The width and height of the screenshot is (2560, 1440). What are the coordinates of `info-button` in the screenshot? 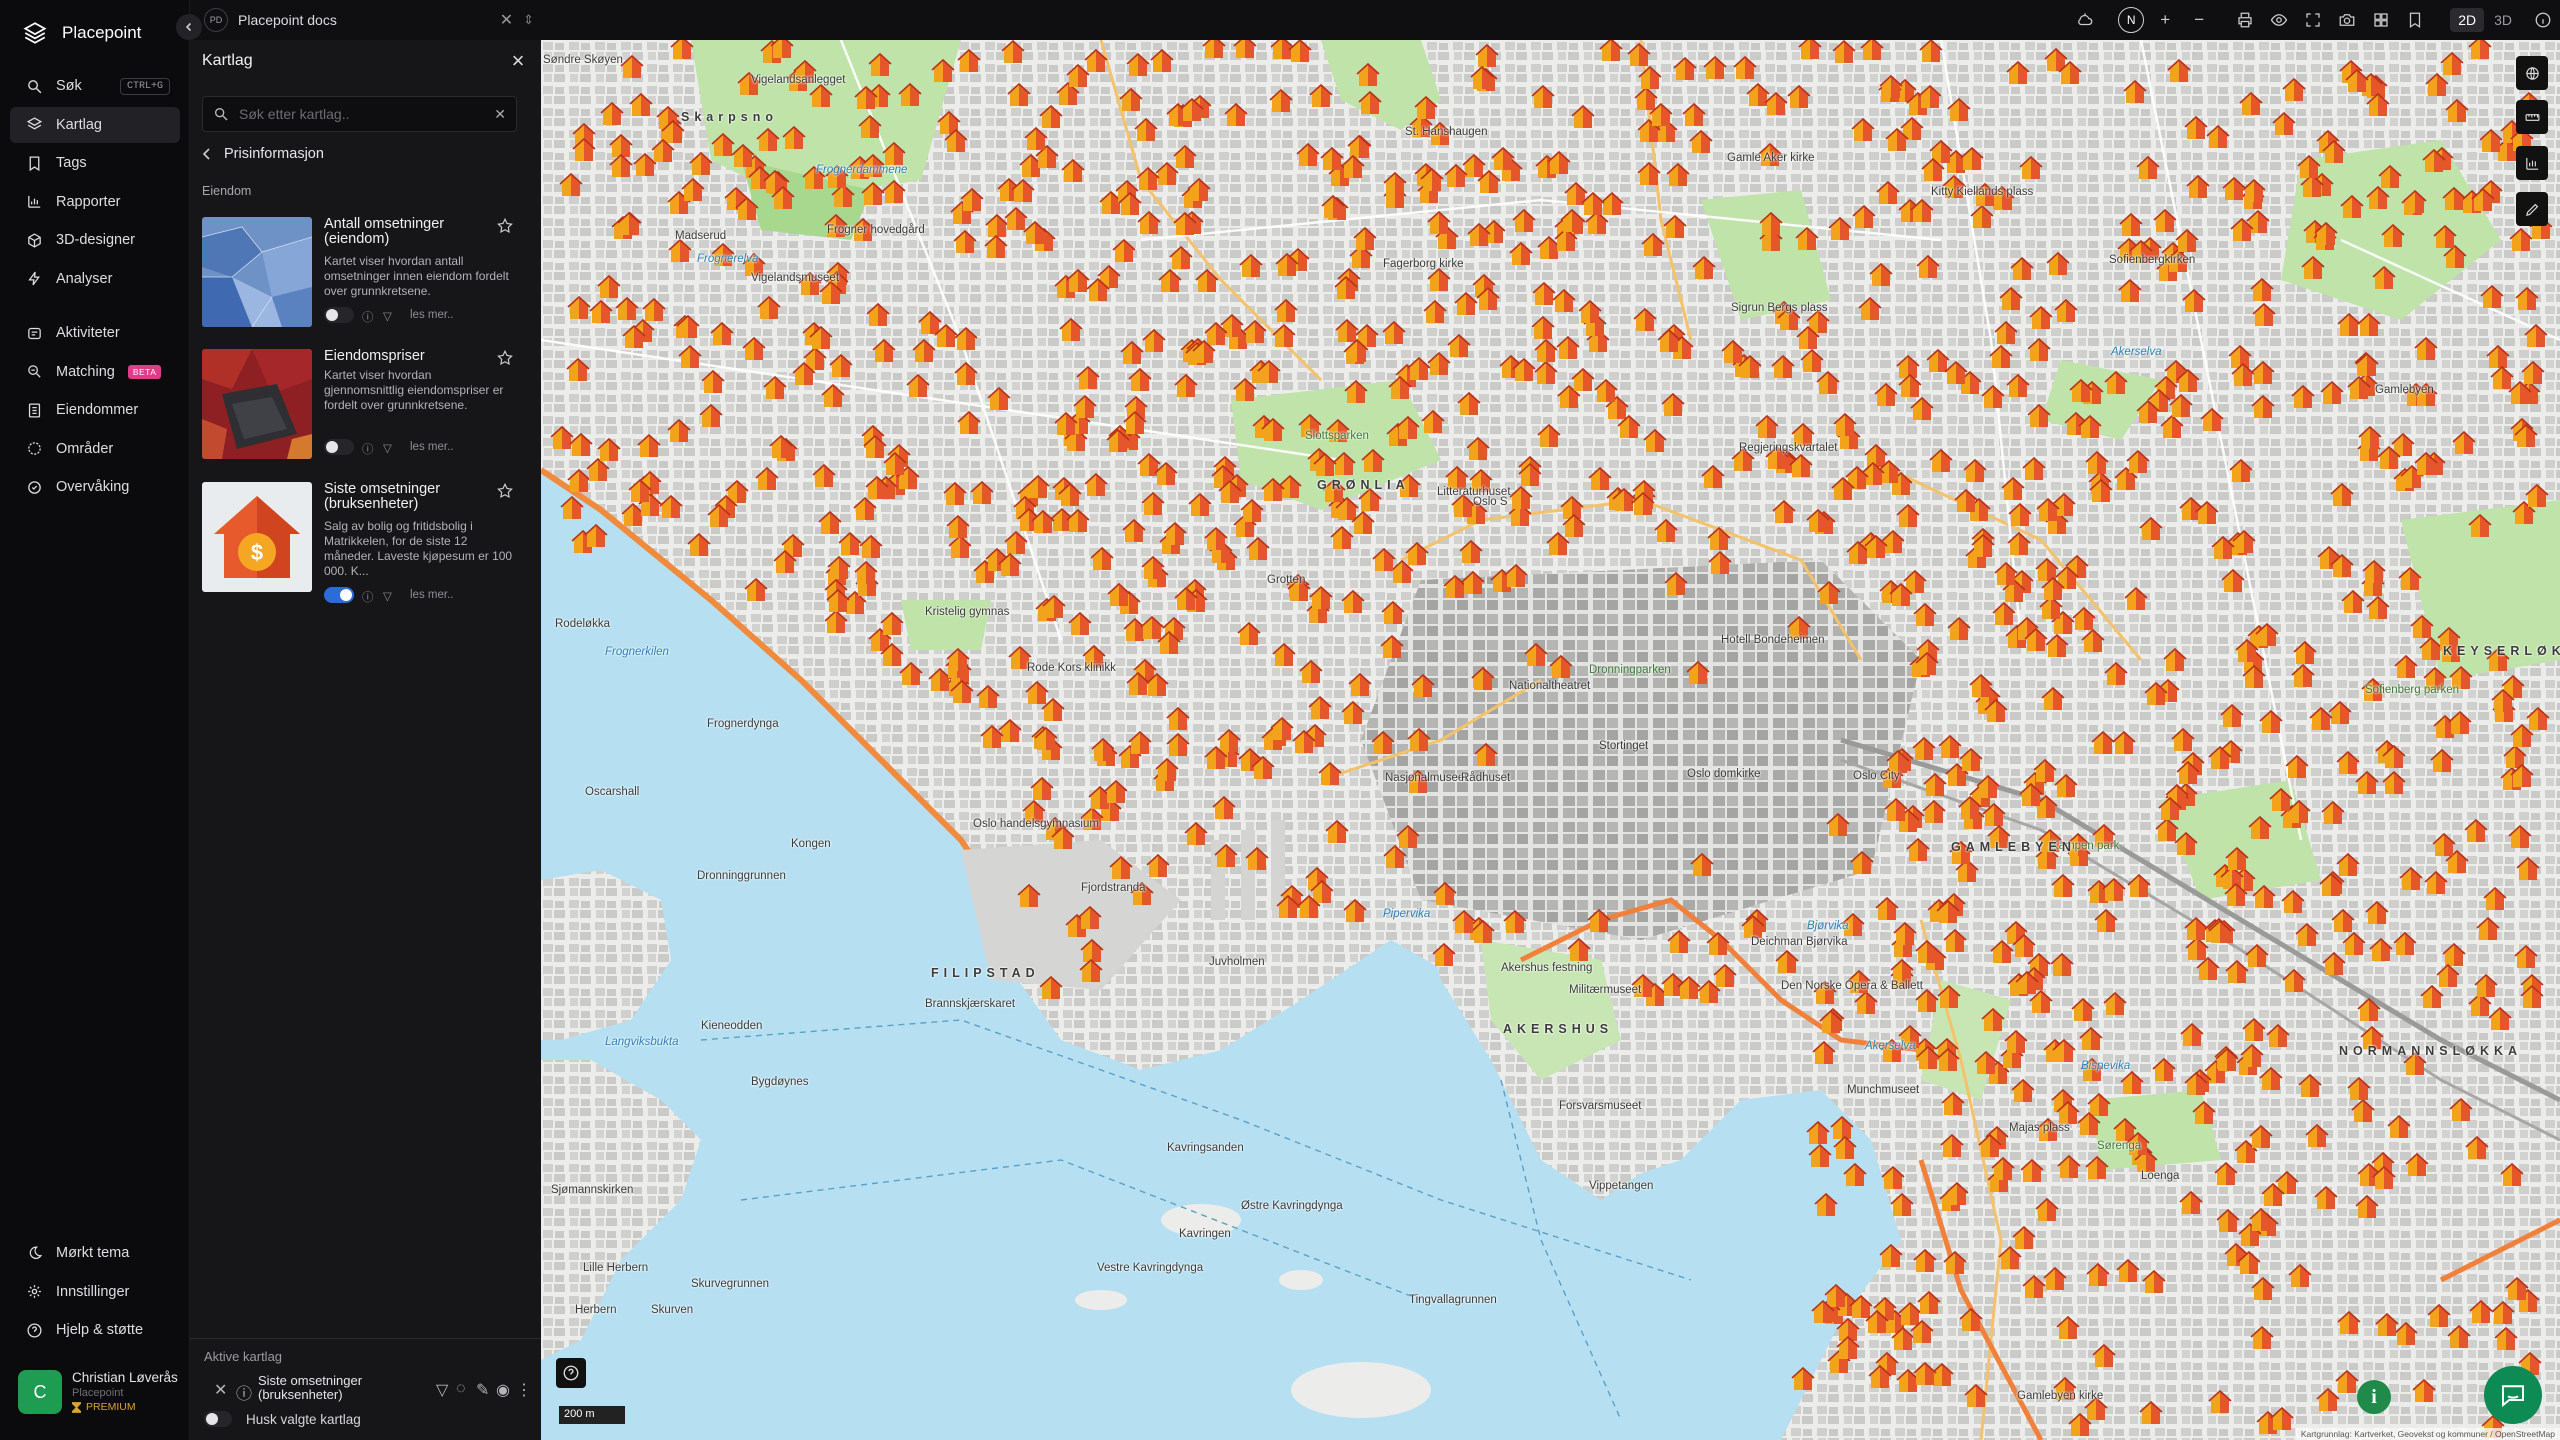 It's located at (2543, 20).